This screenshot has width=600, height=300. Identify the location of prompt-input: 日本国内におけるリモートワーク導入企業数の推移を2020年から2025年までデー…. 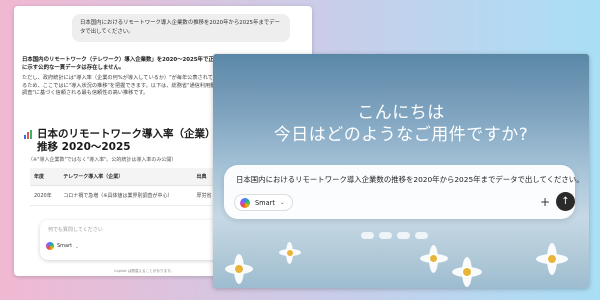
(410, 179).